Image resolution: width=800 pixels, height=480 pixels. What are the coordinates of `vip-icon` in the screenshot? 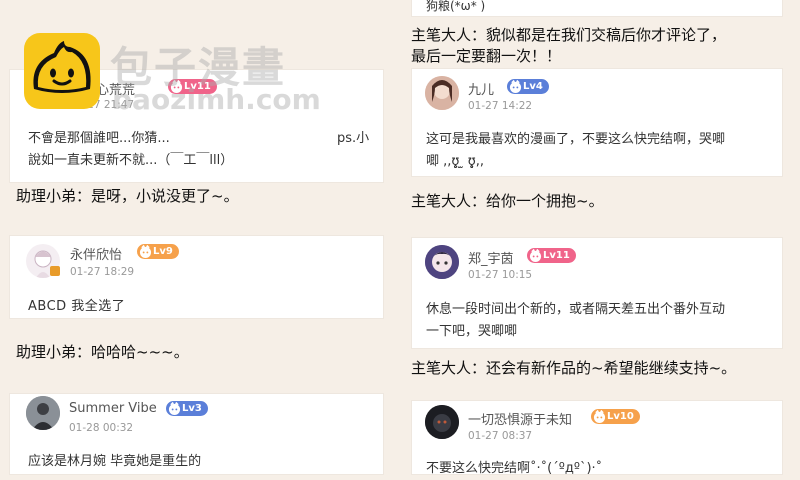 It's located at (55, 271).